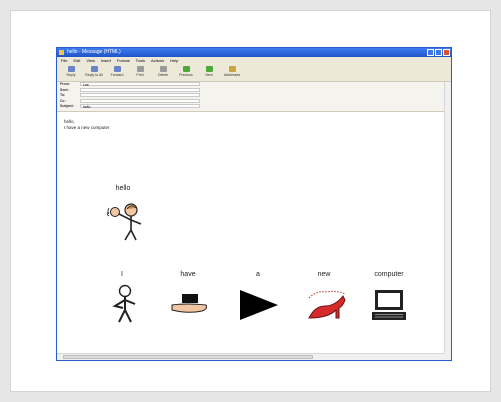 The width and height of the screenshot is (501, 402). Describe the element at coordinates (64, 60) in the screenshot. I see `menu-file: File` at that location.